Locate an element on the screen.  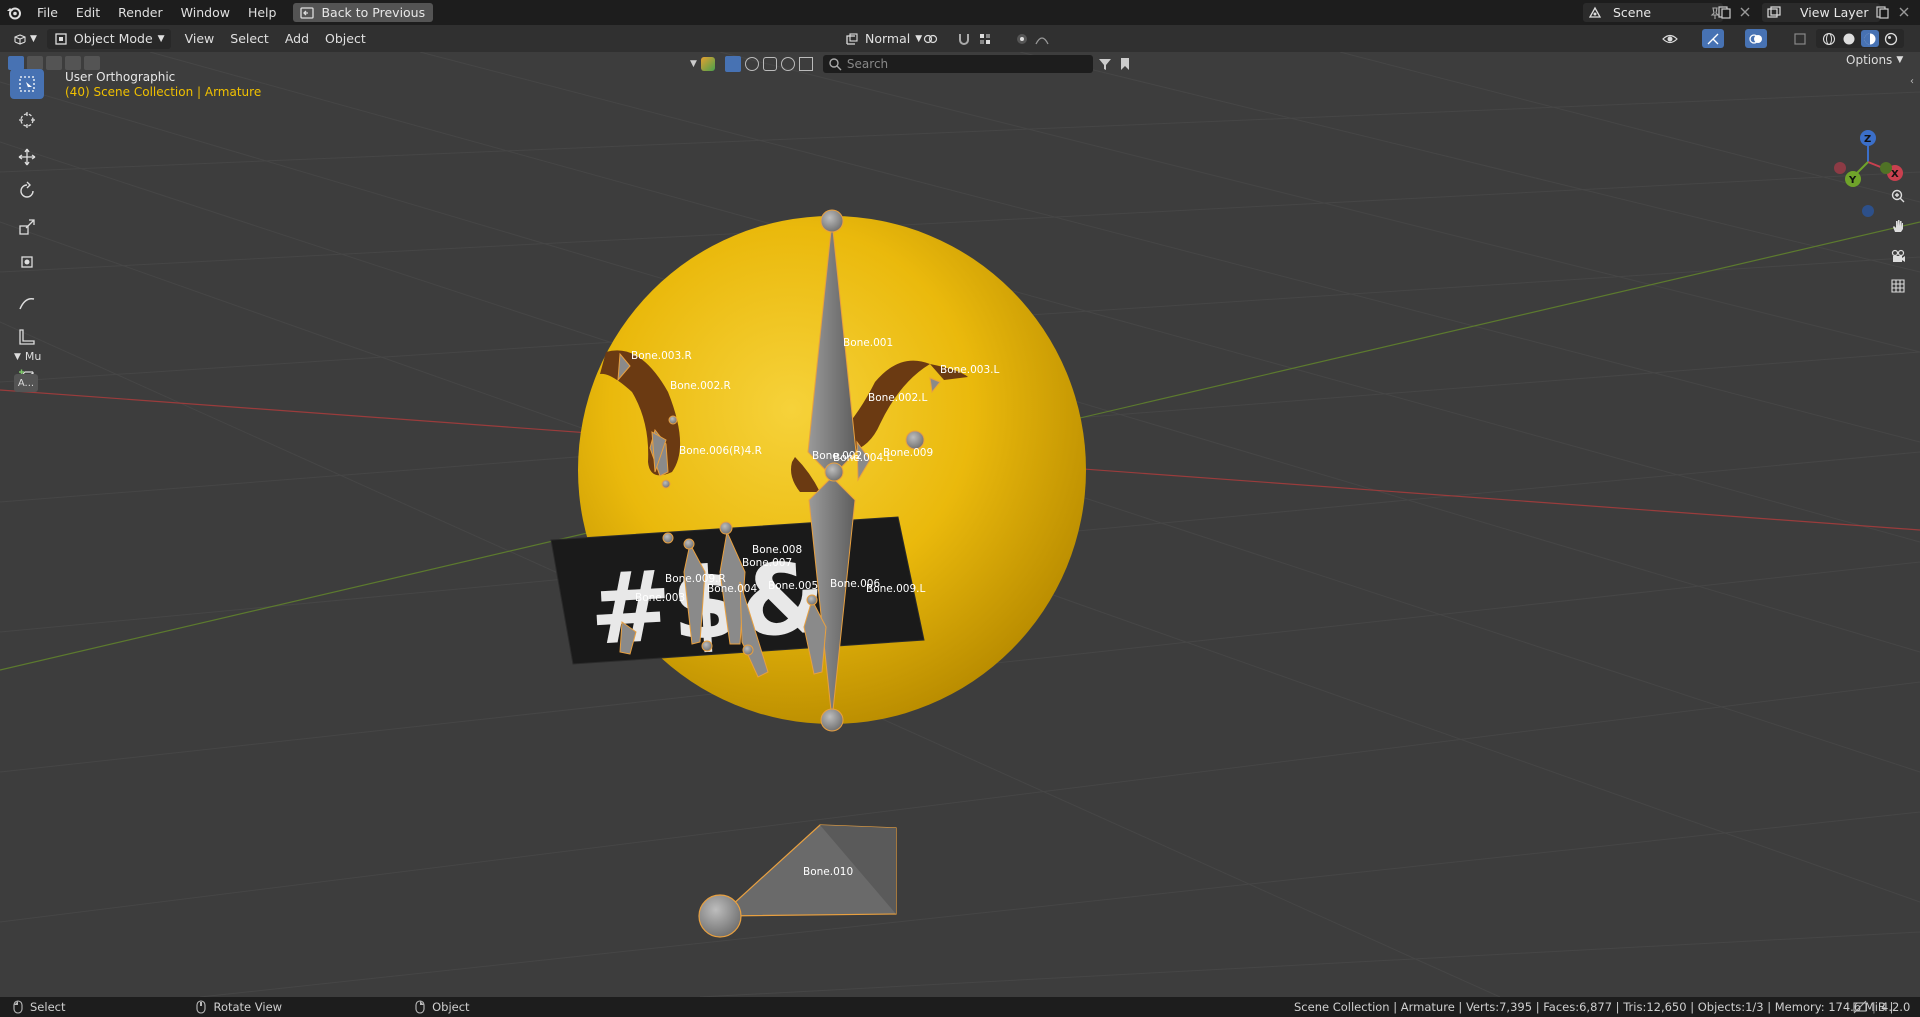
proportional-edit-icon is located at coordinates (1022, 39).